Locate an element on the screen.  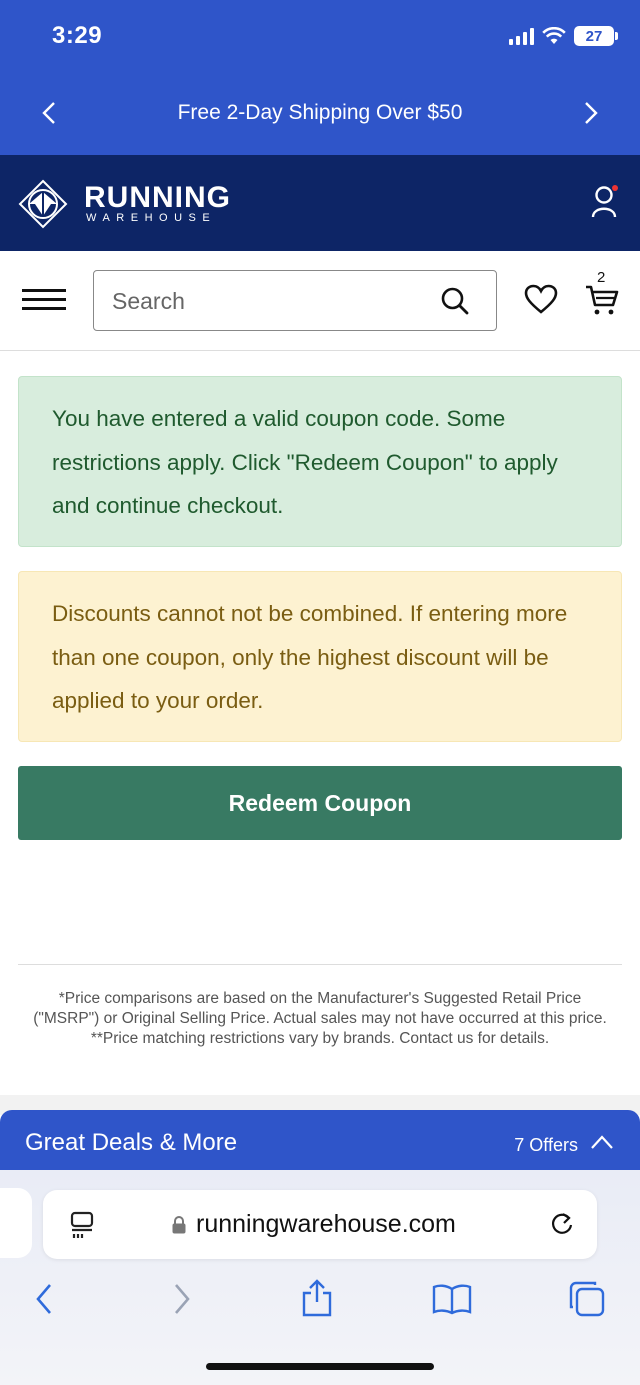
promo-text: Free 2-Day Shipping Over $50 is located at coordinates (320, 112).